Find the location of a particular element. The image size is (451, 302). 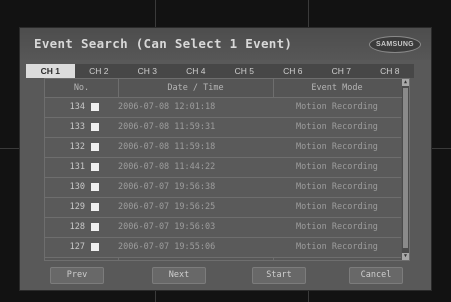

scroll-down-arrow-icon: ▼ is located at coordinates (405, 256).